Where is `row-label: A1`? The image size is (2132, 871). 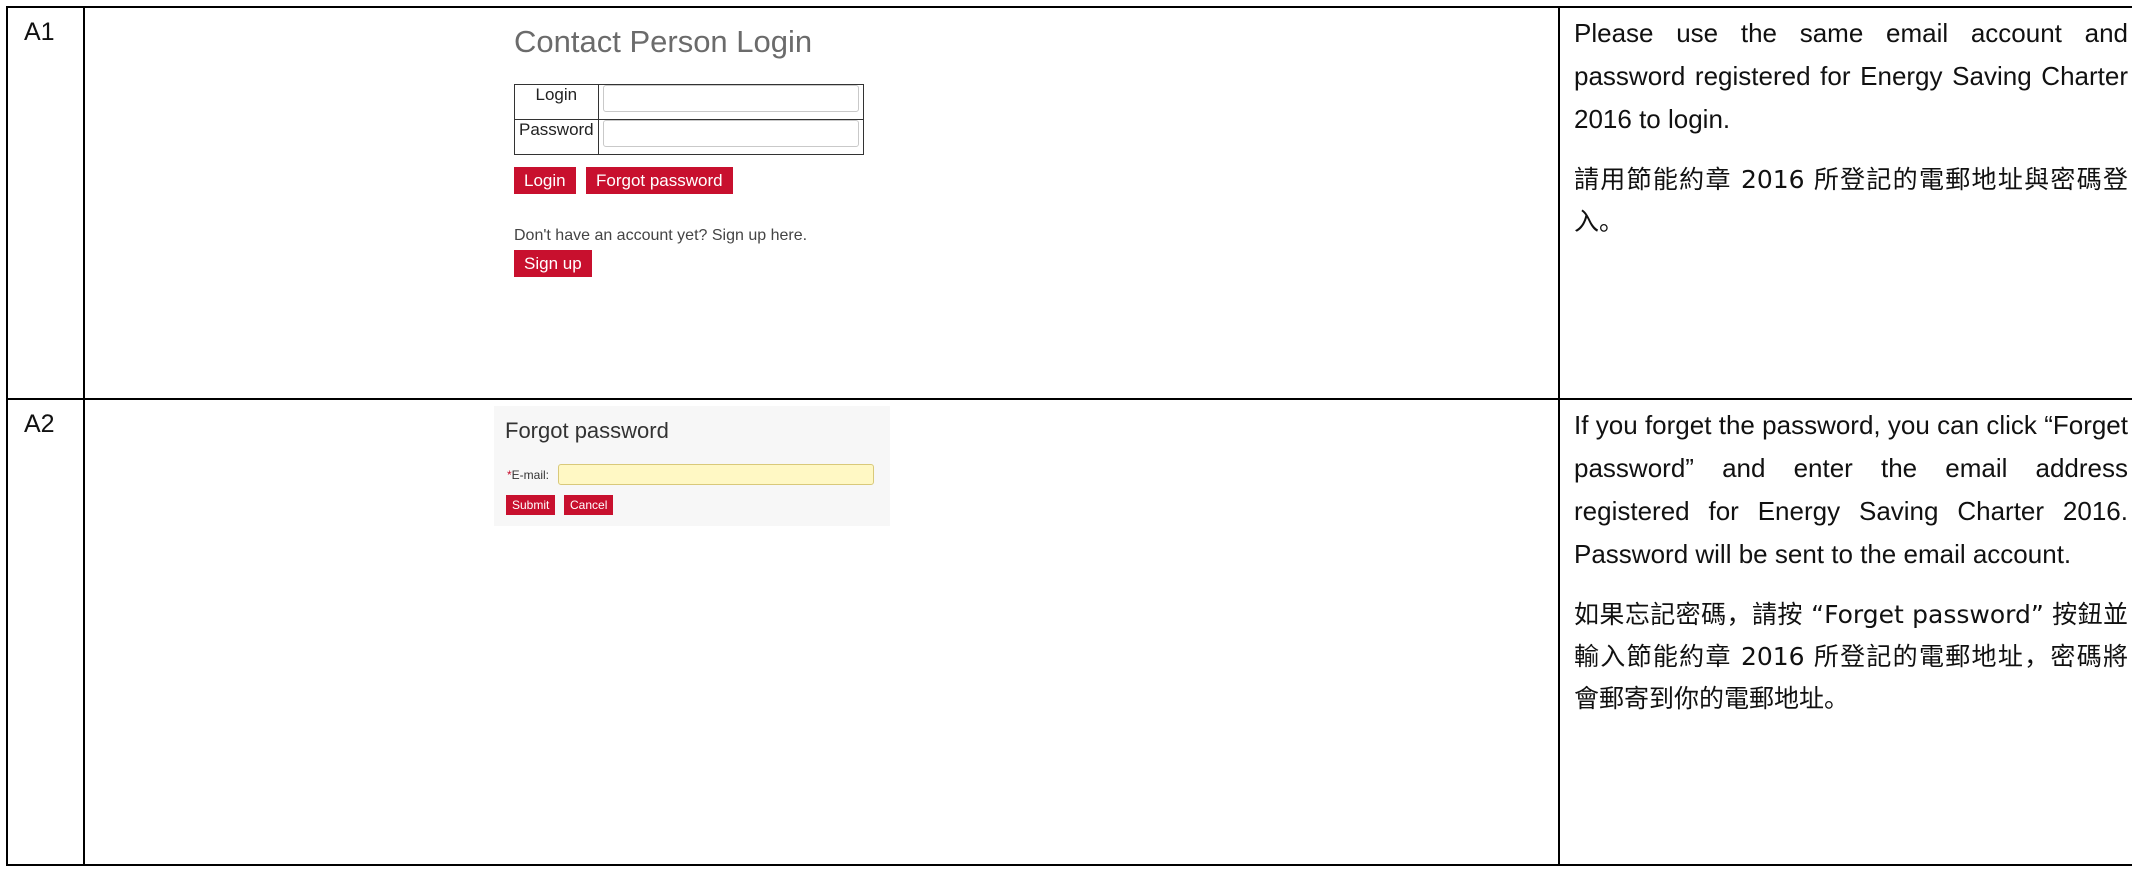 row-label: A1 is located at coordinates (39, 32).